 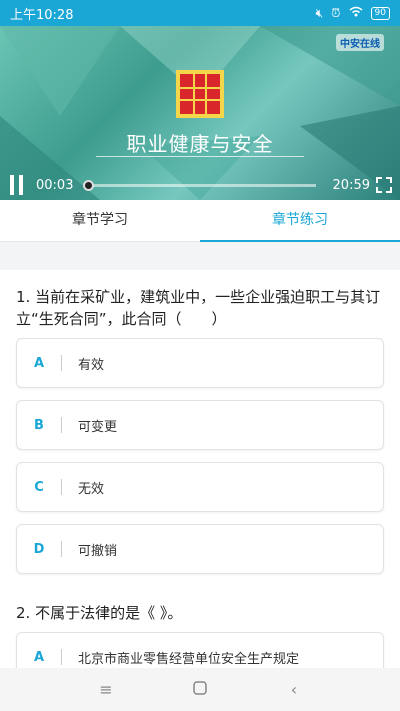 What do you see at coordinates (384, 185) in the screenshot?
I see `fullscreen-icon` at bounding box center [384, 185].